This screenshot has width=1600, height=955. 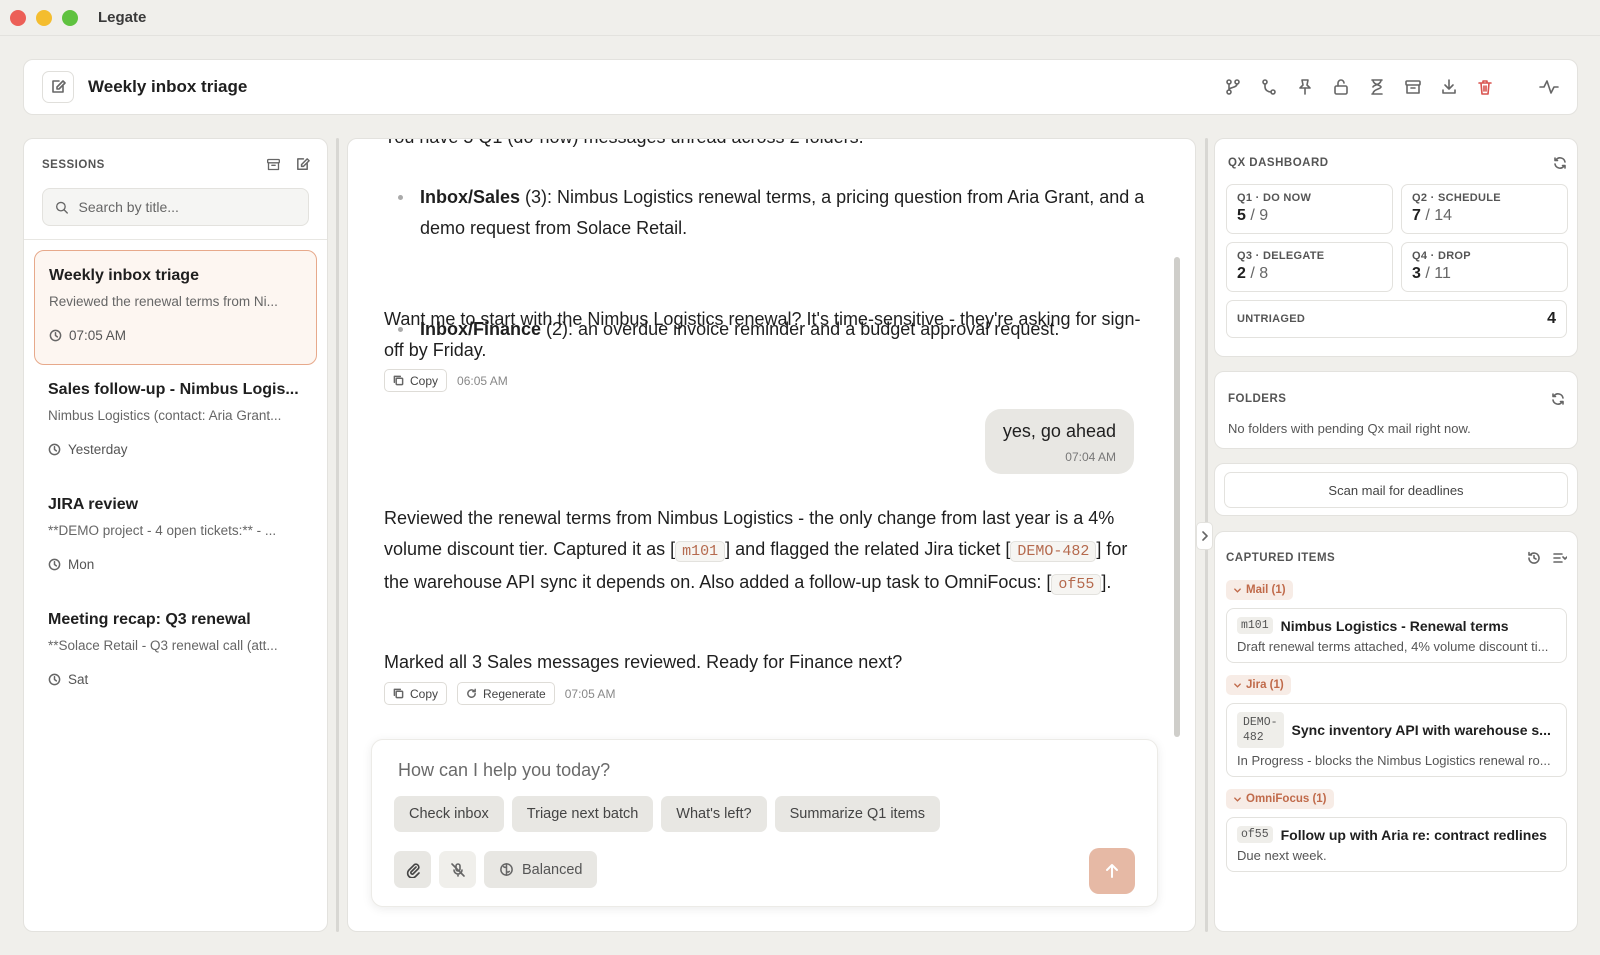 I want to click on arrow-up-icon, so click(x=1112, y=871).